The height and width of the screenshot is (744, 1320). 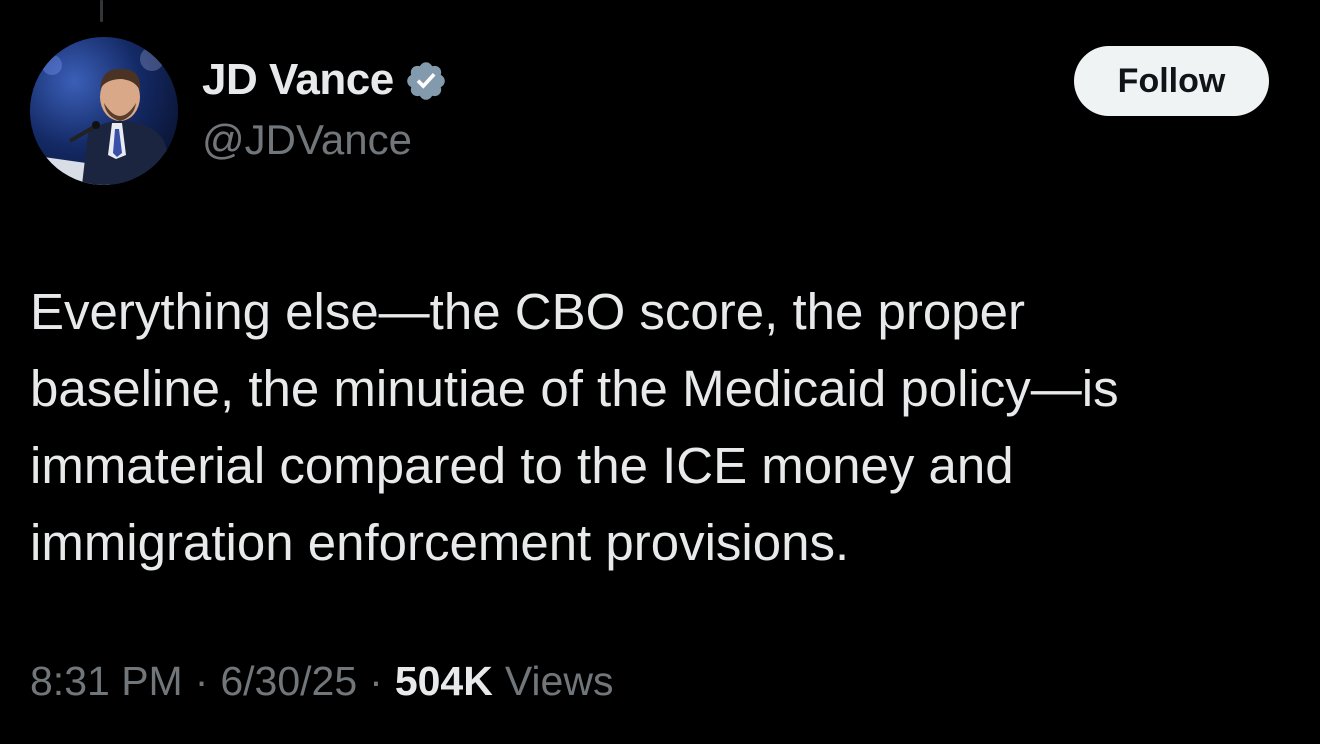 I want to click on author-name-row: JD Vance, so click(x=325, y=80).